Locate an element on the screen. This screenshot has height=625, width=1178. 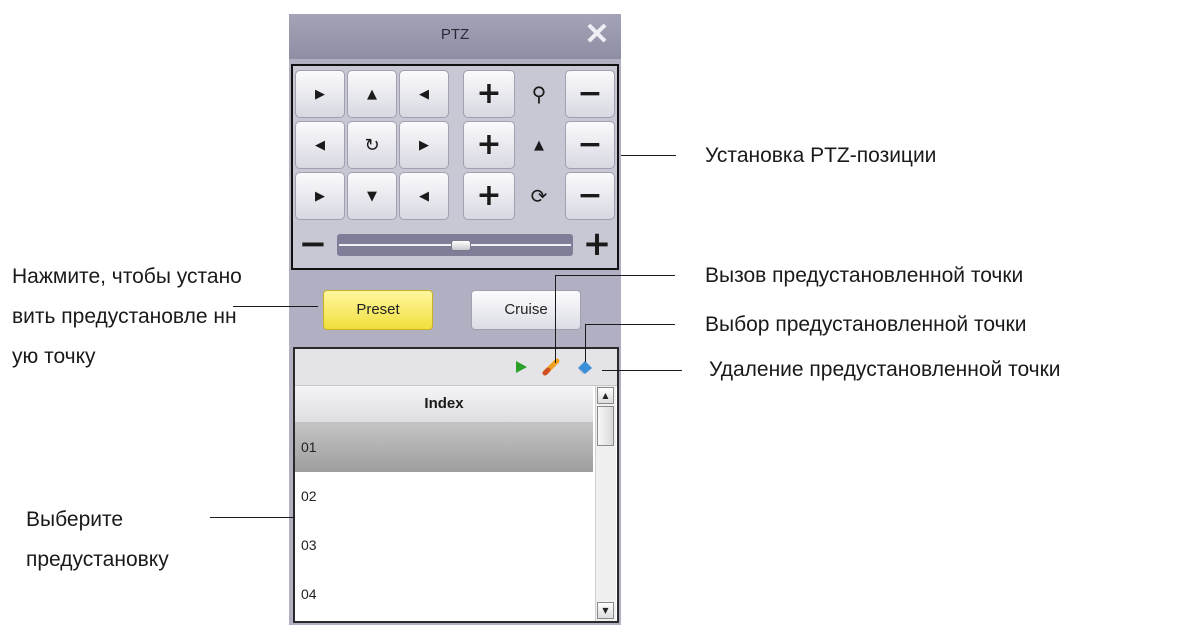
preset-list: Index 01 02 03 04 ▲ ▼ is located at coordinates (456, 485).